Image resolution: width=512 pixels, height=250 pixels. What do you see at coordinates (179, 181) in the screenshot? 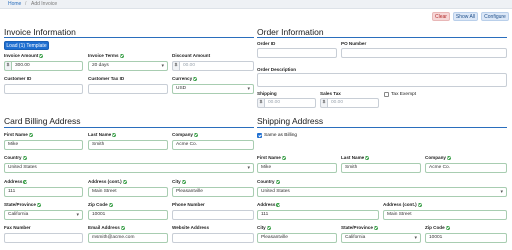
I see `billing-city-label: City` at bounding box center [179, 181].